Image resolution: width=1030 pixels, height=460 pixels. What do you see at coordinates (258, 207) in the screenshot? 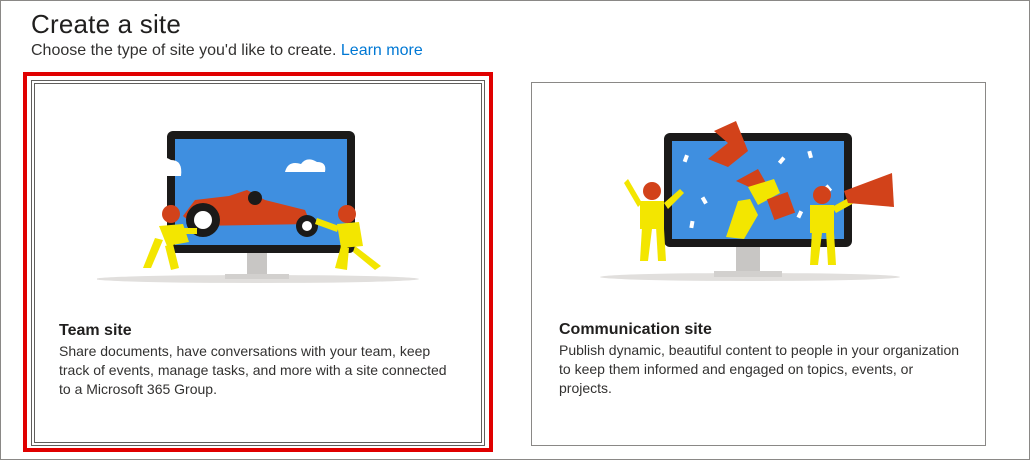
I see `team-site-illustration` at bounding box center [258, 207].